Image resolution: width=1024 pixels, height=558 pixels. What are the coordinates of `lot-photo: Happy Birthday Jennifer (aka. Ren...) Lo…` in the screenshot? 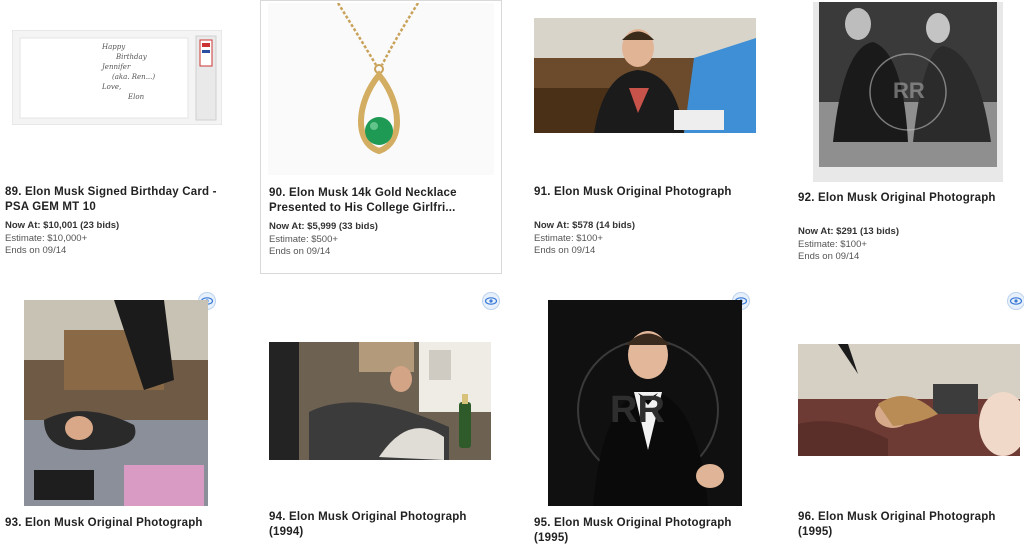 It's located at (117, 77).